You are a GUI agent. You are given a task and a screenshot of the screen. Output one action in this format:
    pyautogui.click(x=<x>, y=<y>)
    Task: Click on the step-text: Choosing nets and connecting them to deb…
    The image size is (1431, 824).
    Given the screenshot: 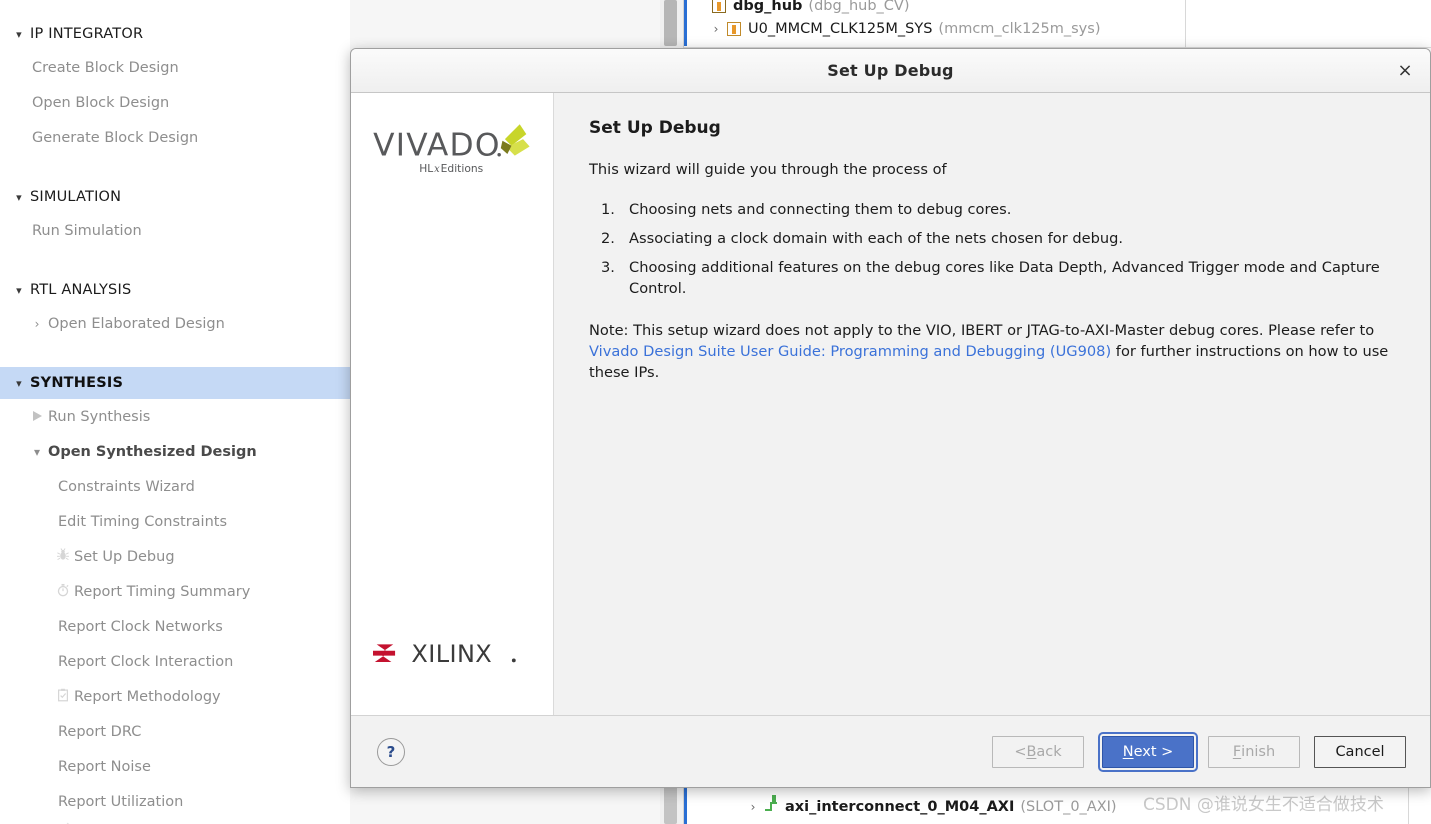 What is the action you would take?
    pyautogui.click(x=820, y=209)
    